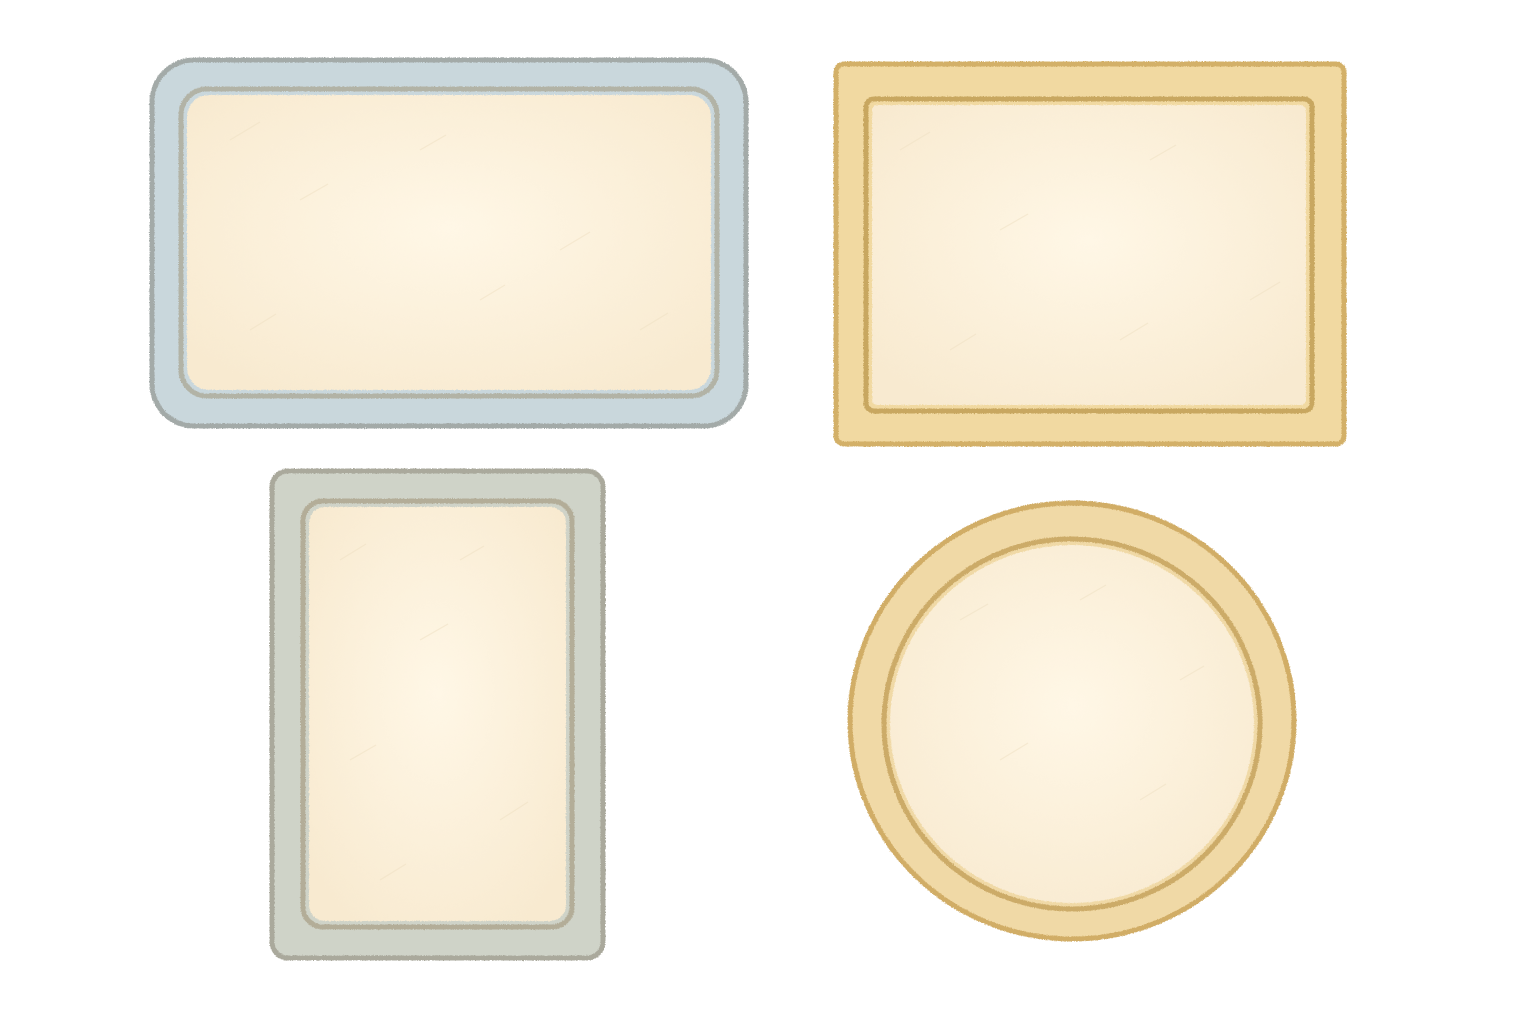 The width and height of the screenshot is (1536, 1024). What do you see at coordinates (1072, 724) in the screenshot?
I see `frame-gold-circle-panel` at bounding box center [1072, 724].